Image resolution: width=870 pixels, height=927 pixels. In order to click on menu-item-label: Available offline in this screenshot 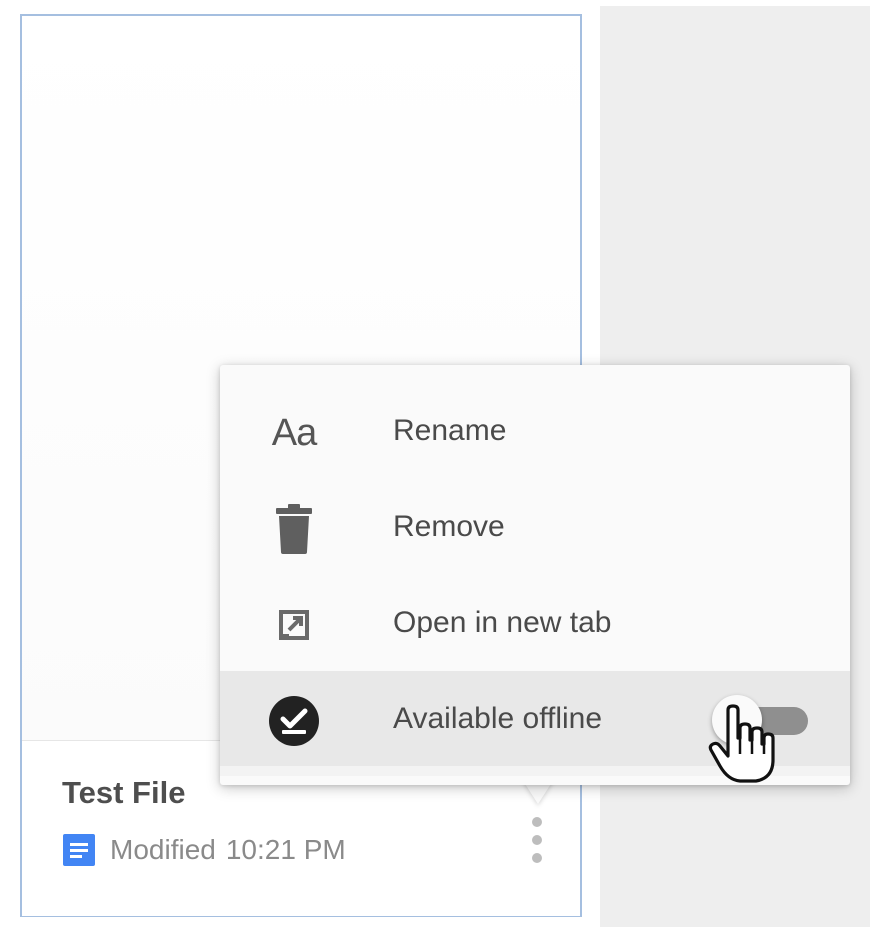, I will do `click(498, 718)`.